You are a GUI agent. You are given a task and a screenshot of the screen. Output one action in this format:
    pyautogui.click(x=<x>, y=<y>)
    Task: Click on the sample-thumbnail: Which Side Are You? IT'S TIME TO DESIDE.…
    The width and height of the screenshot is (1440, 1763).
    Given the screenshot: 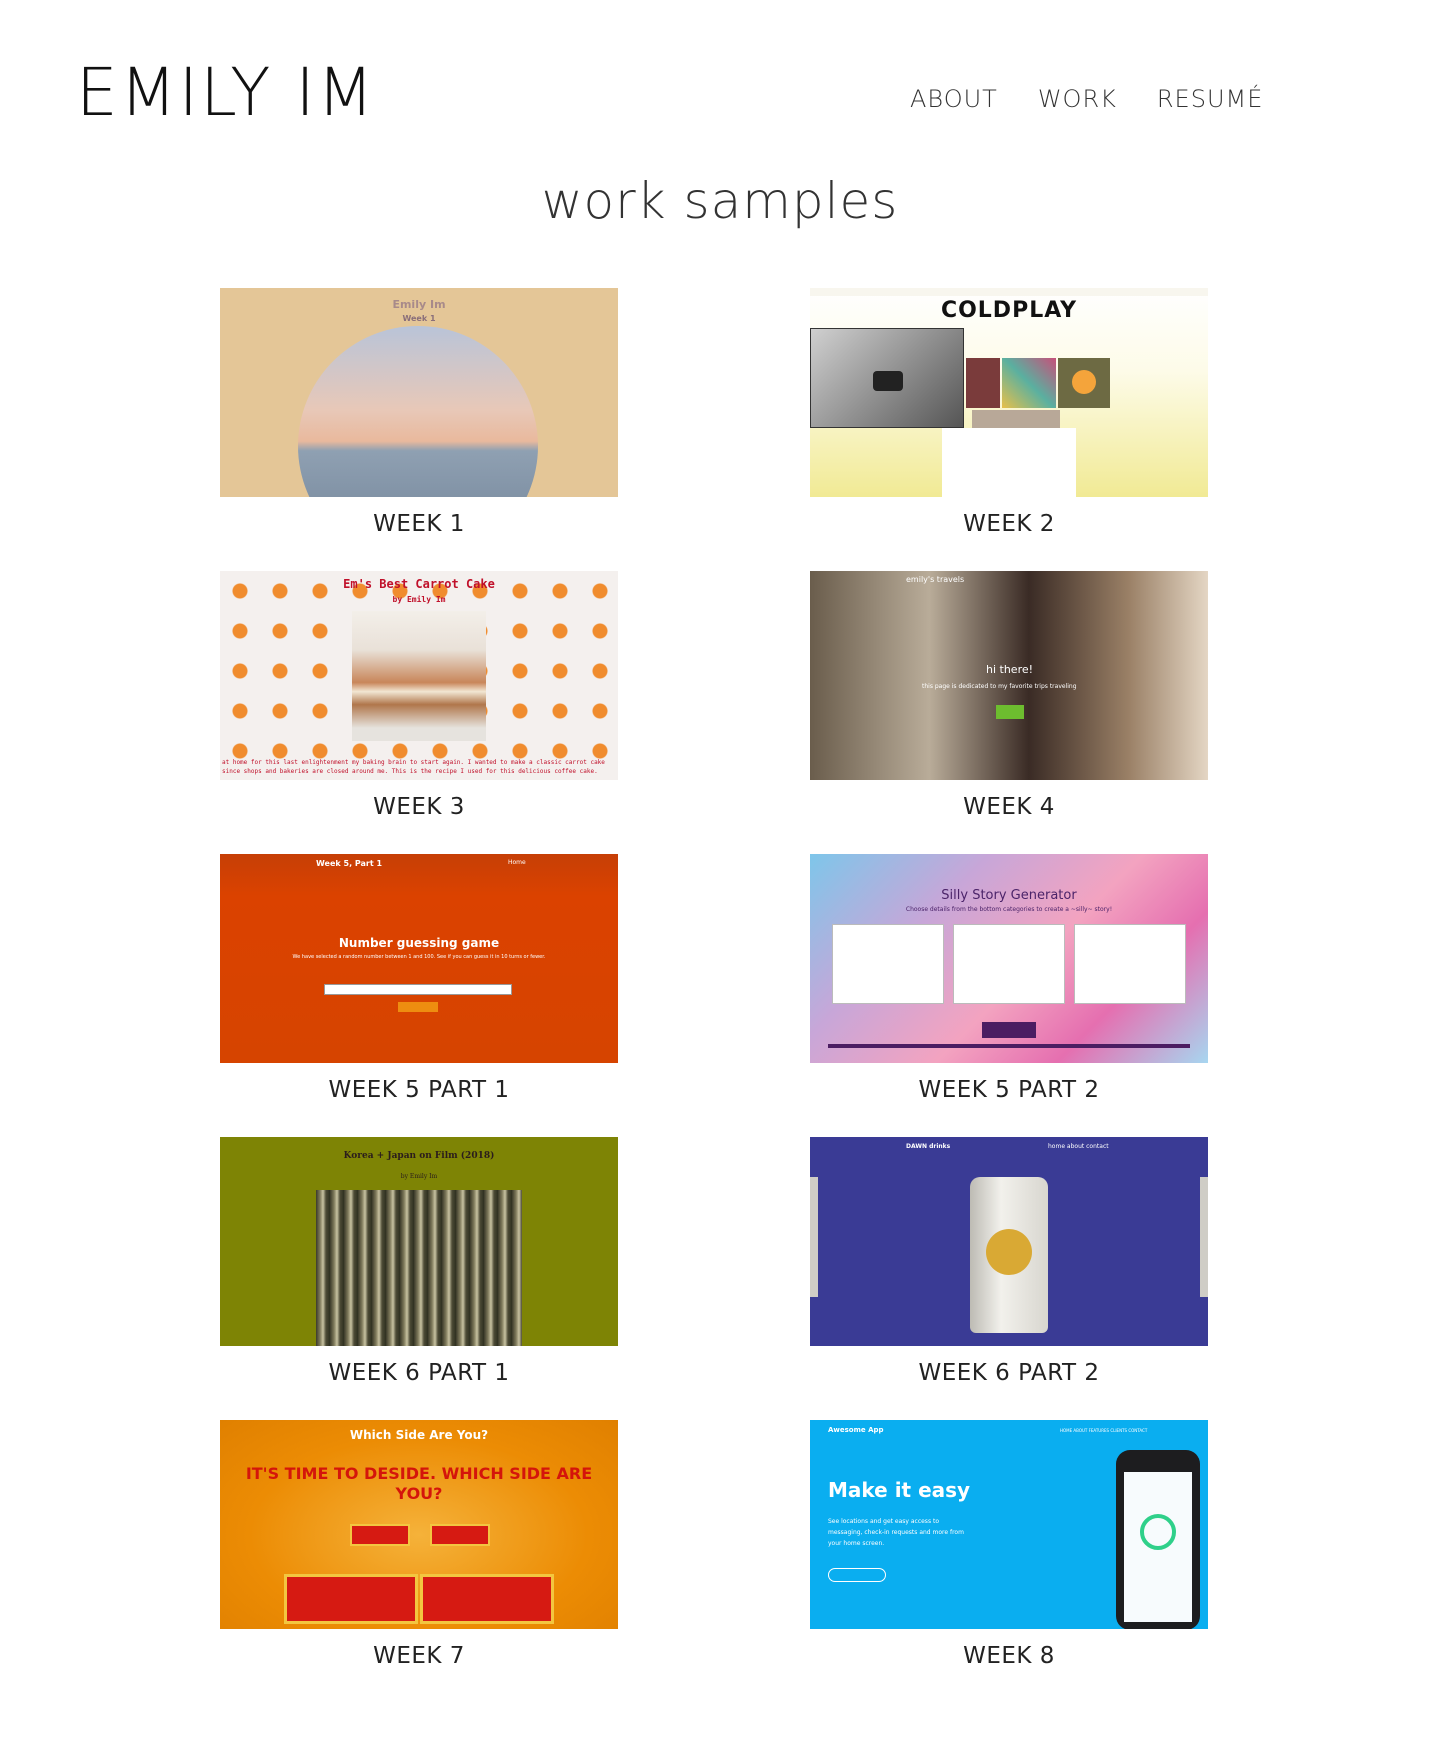 What is the action you would take?
    pyautogui.click(x=419, y=1524)
    